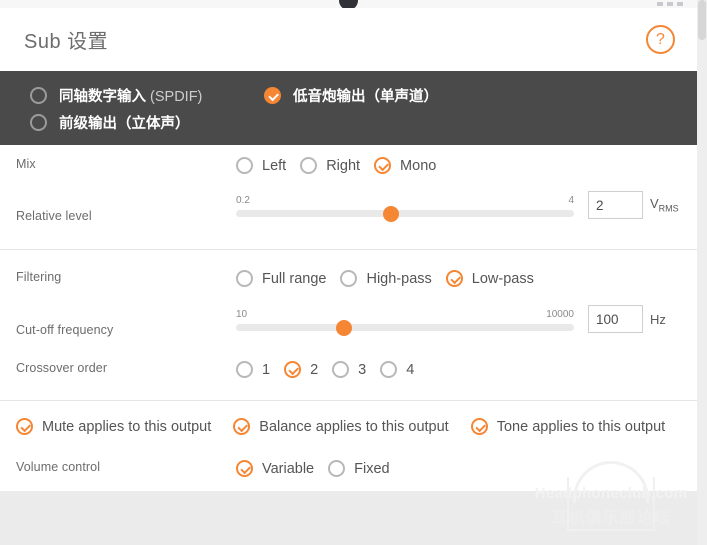  I want to click on cutoff-frequency-track, so click(405, 328).